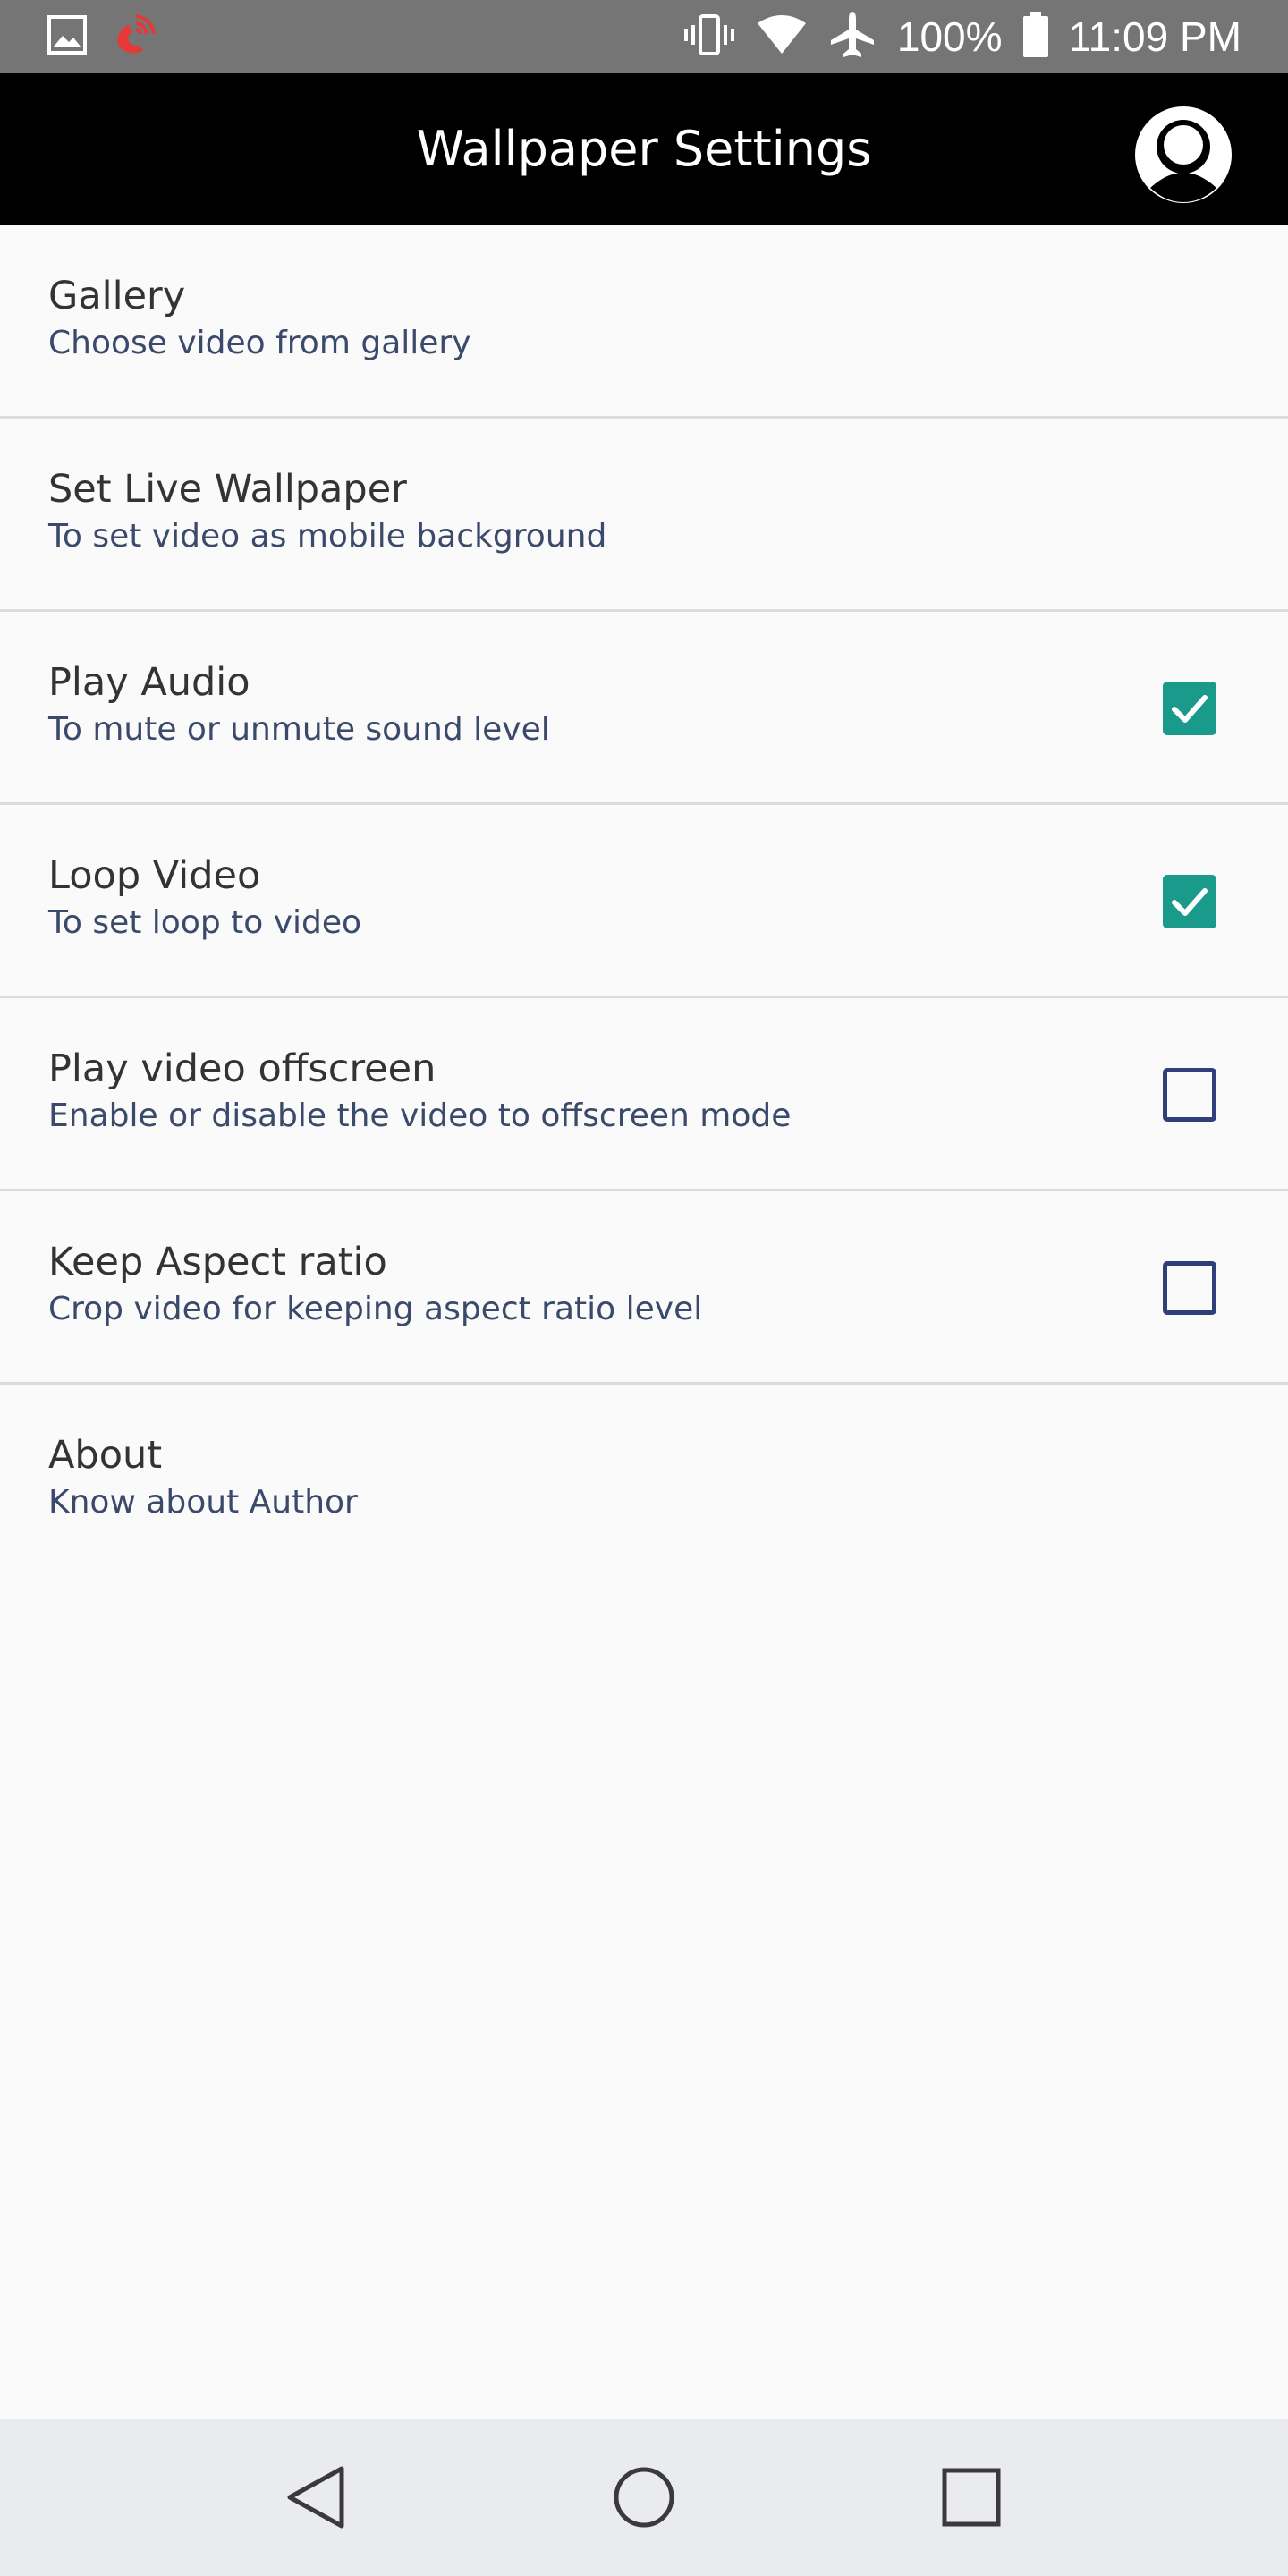 The image size is (1288, 2576). What do you see at coordinates (971, 2497) in the screenshot?
I see `recents-icon` at bounding box center [971, 2497].